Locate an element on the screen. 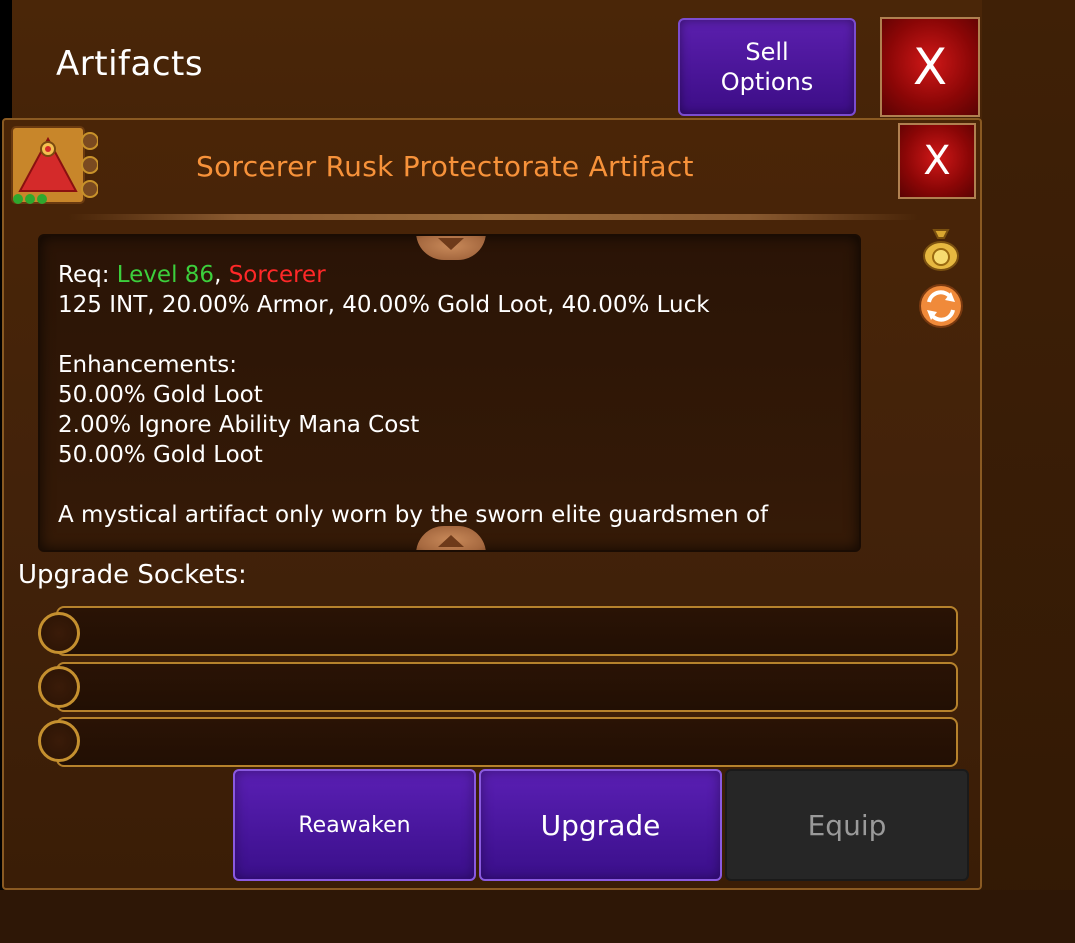 The width and height of the screenshot is (1075, 943). close-dialog-button: X is located at coordinates (937, 161).